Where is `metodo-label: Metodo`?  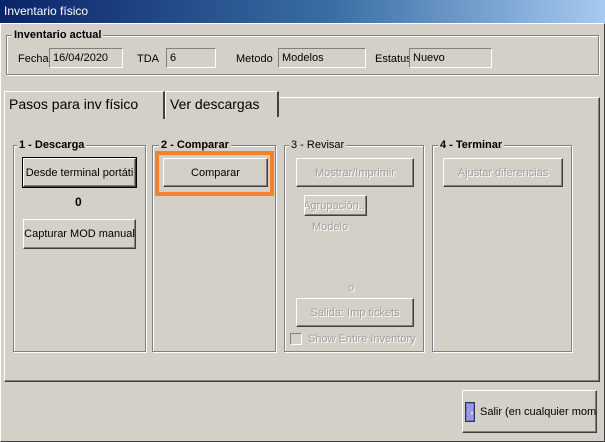
metodo-label: Metodo is located at coordinates (254, 59).